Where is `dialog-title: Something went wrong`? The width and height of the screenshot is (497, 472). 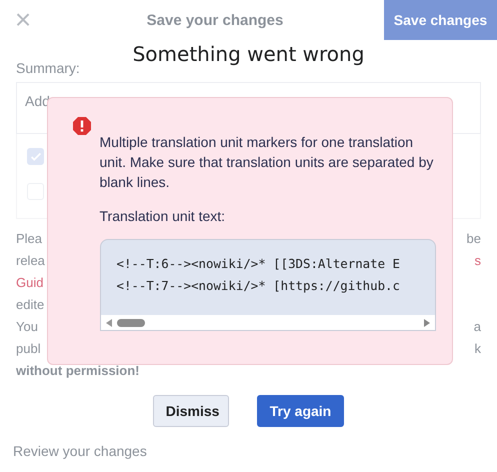 dialog-title: Something went wrong is located at coordinates (248, 54).